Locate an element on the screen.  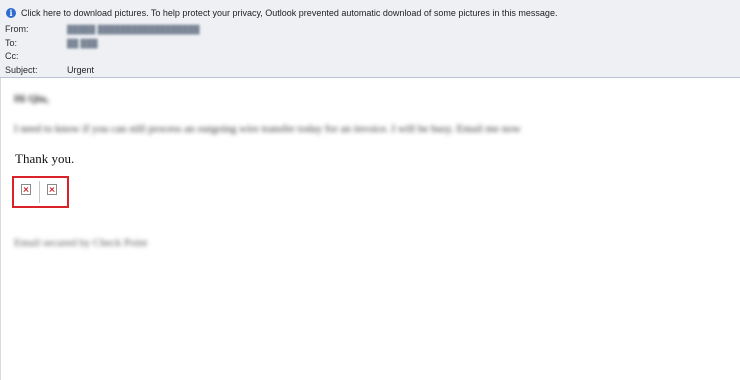
to-row: To: ██ ███ is located at coordinates (51, 43).